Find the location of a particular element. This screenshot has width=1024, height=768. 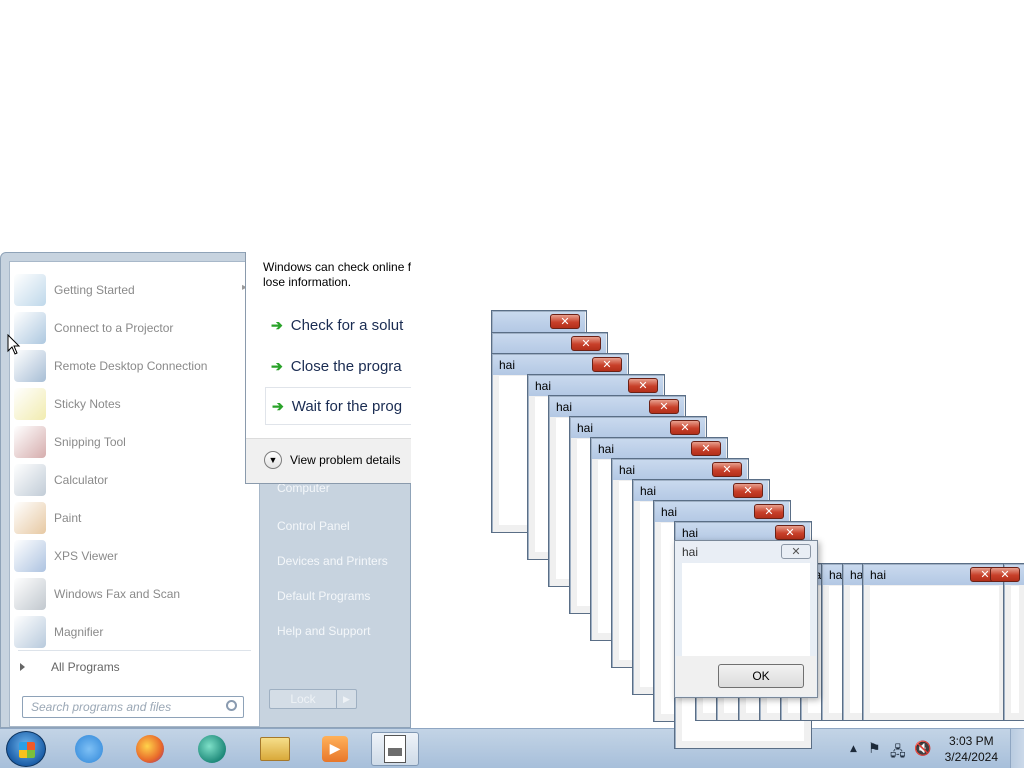

wait-program-option: ➔ Wait for the prog is located at coordinates (338, 406).